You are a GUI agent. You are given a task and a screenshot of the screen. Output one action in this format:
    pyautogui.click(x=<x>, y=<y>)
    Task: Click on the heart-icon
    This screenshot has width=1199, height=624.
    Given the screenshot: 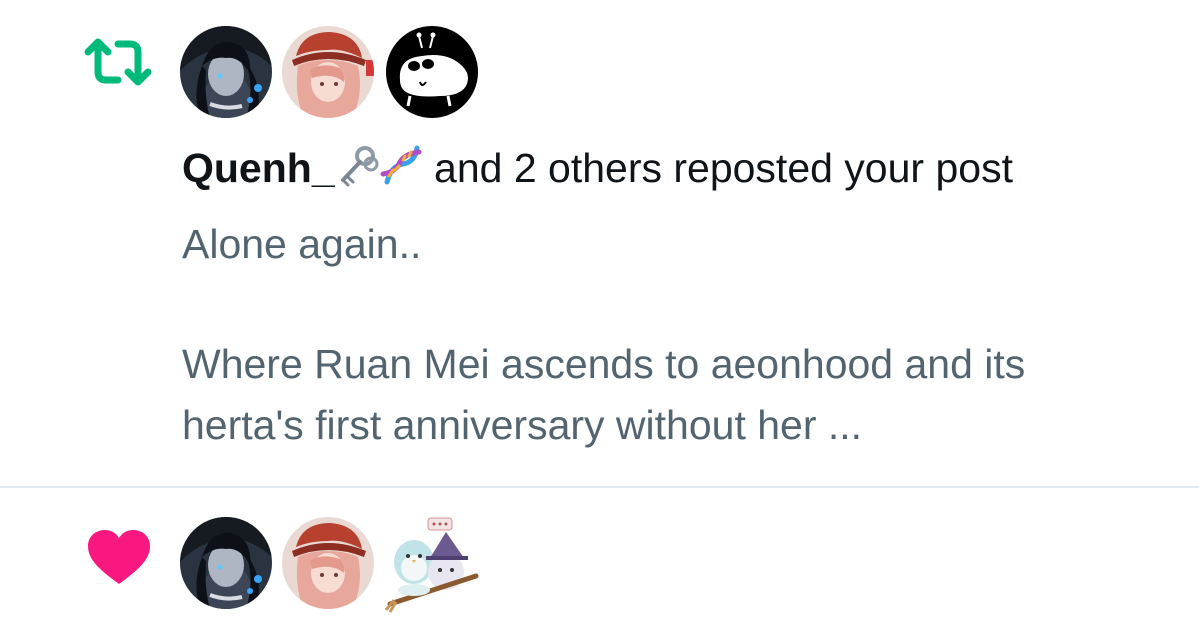 What is the action you would take?
    pyautogui.click(x=119, y=557)
    